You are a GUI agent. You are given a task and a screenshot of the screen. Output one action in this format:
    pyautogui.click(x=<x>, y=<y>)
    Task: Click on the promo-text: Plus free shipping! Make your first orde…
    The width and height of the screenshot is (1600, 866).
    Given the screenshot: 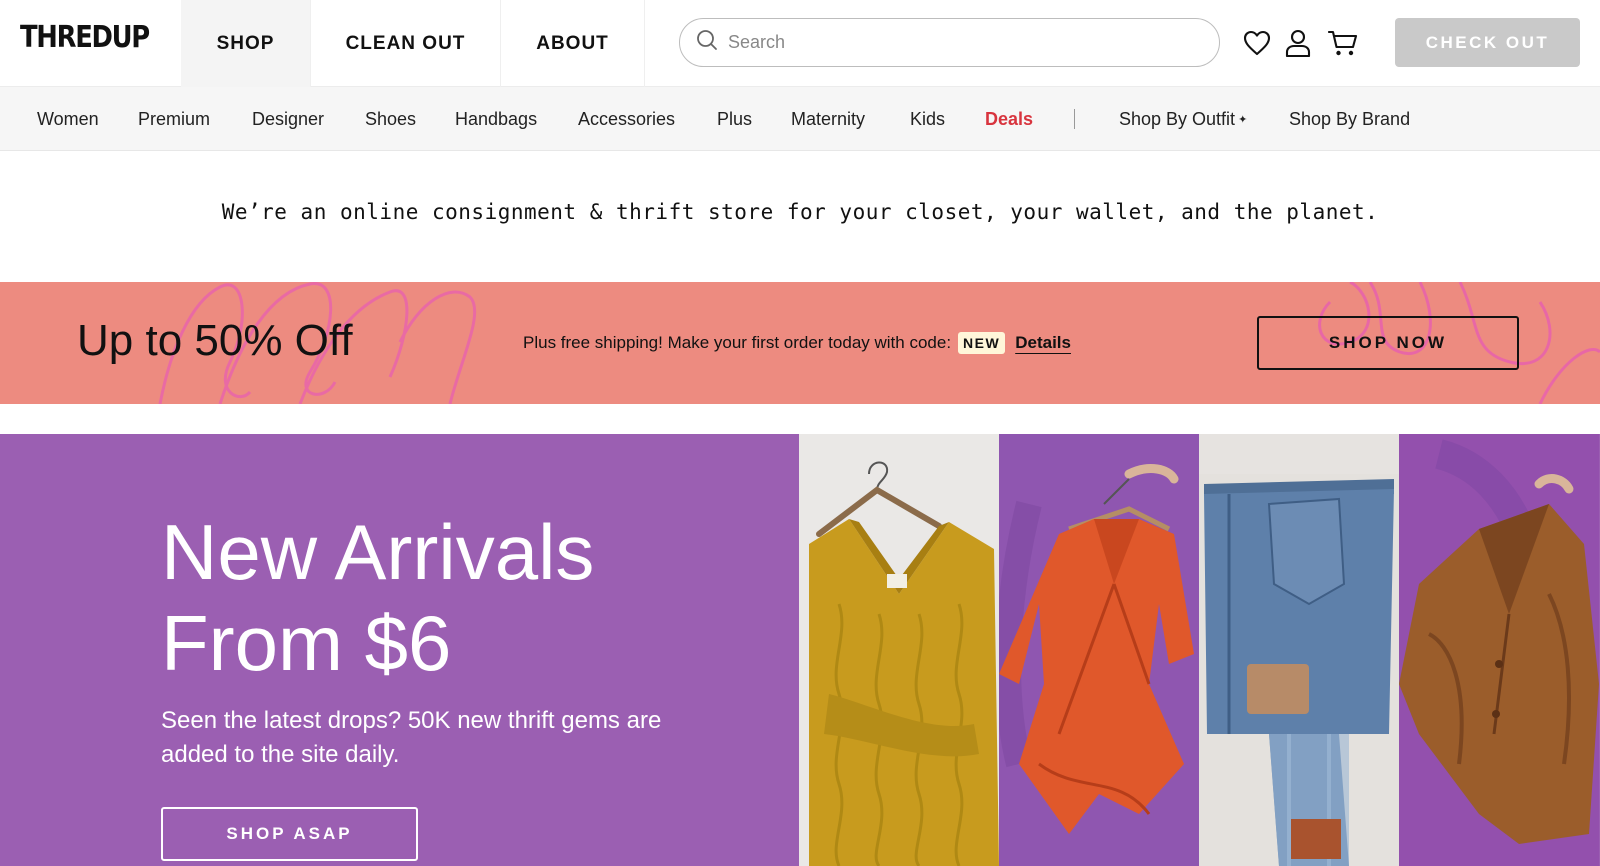 What is the action you would take?
    pyautogui.click(x=797, y=343)
    